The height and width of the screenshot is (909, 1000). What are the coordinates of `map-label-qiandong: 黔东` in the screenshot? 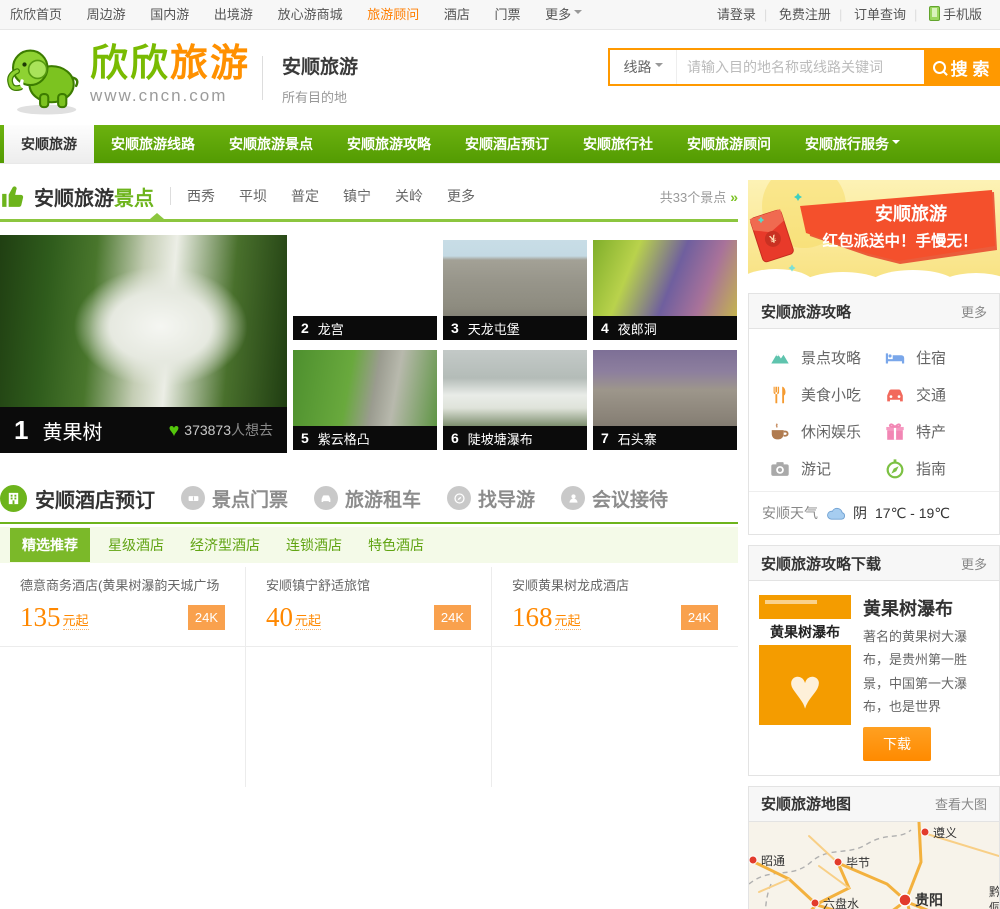 It's located at (994, 891).